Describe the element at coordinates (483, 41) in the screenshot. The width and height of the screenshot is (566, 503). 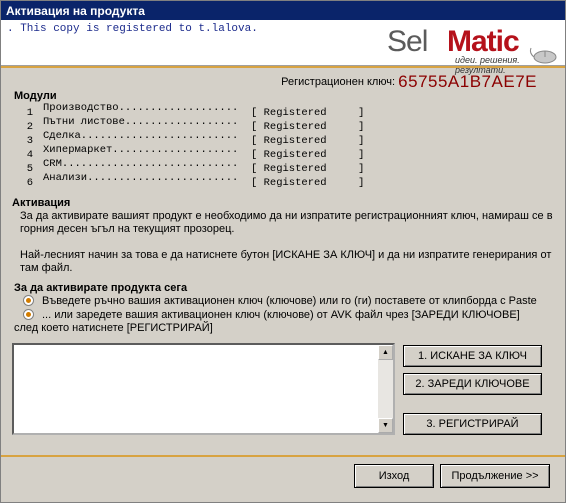
I see `logo-matic-text: Matic` at that location.